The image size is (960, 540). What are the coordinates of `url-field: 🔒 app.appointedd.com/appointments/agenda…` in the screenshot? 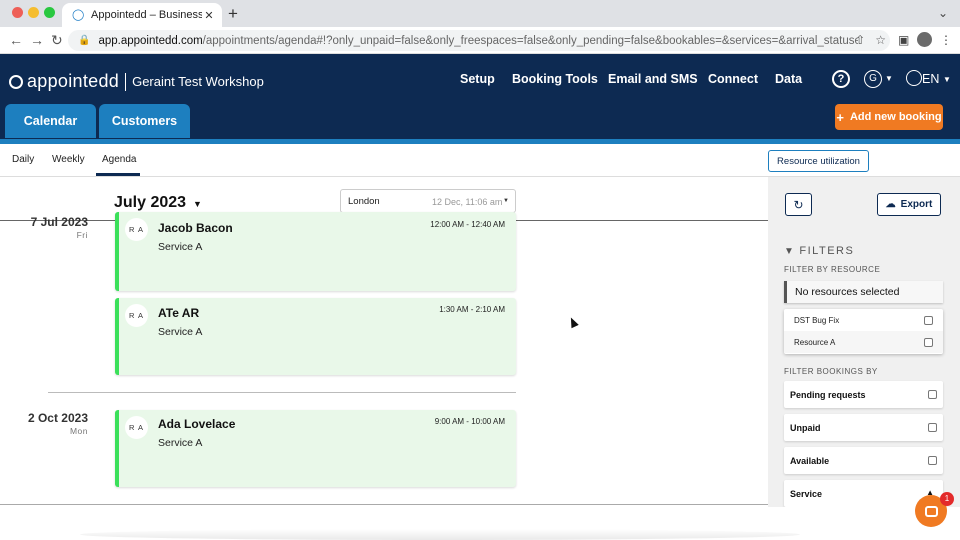 It's located at (479, 40).